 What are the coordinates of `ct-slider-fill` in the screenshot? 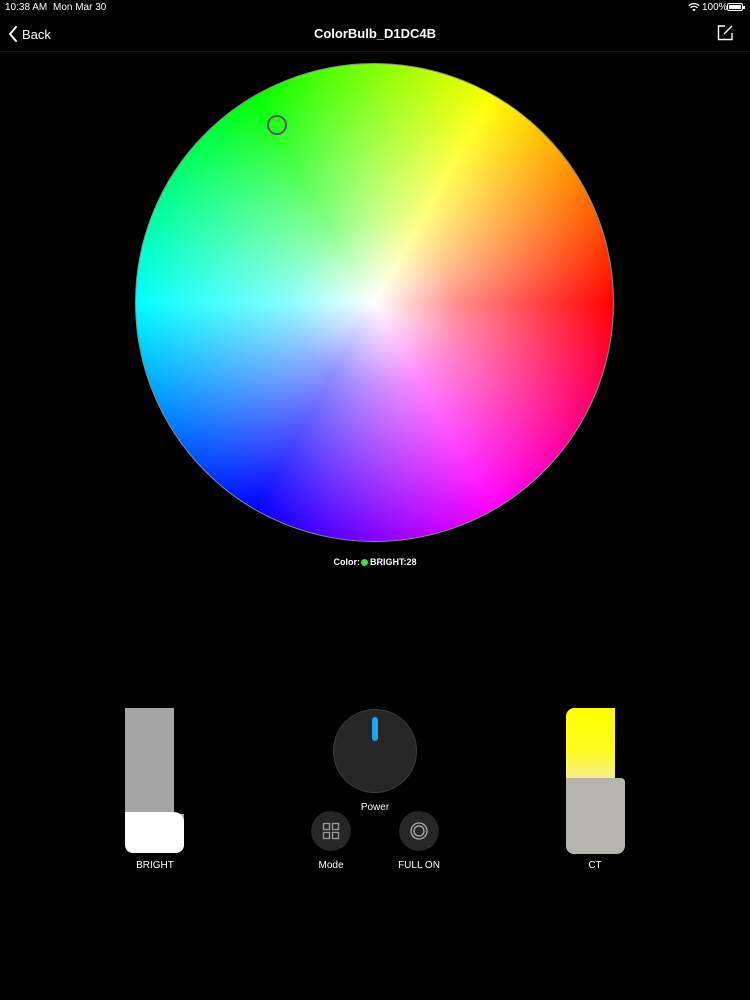 It's located at (595, 816).